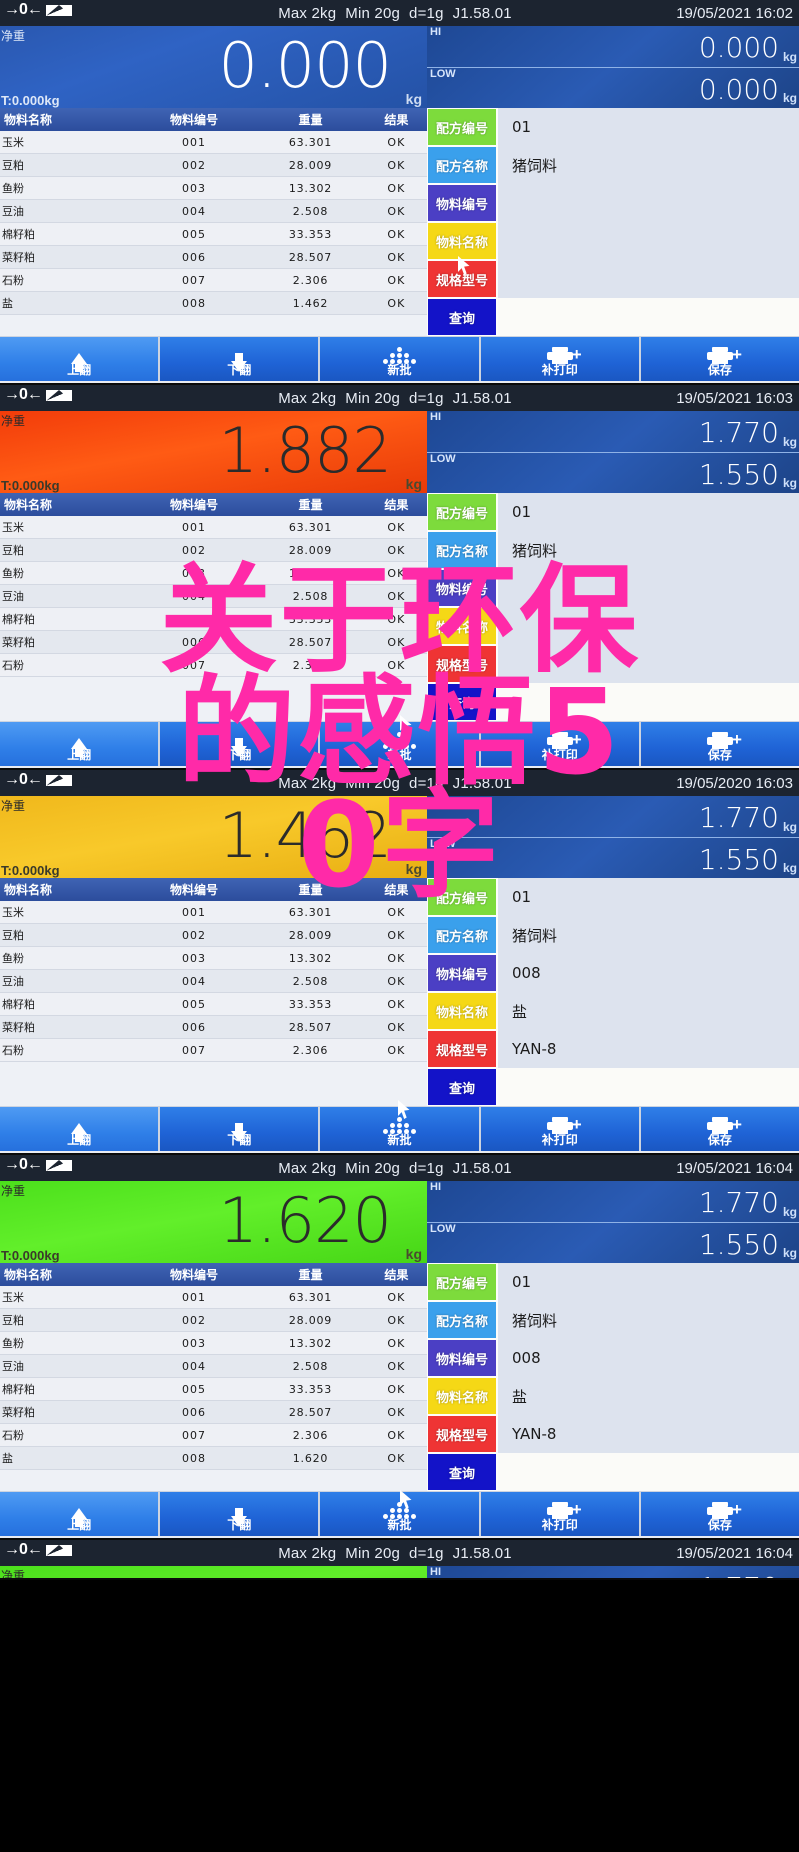 This screenshot has height=1852, width=799. Describe the element at coordinates (310, 165) in the screenshot. I see `cell-重量: 28.009` at that location.